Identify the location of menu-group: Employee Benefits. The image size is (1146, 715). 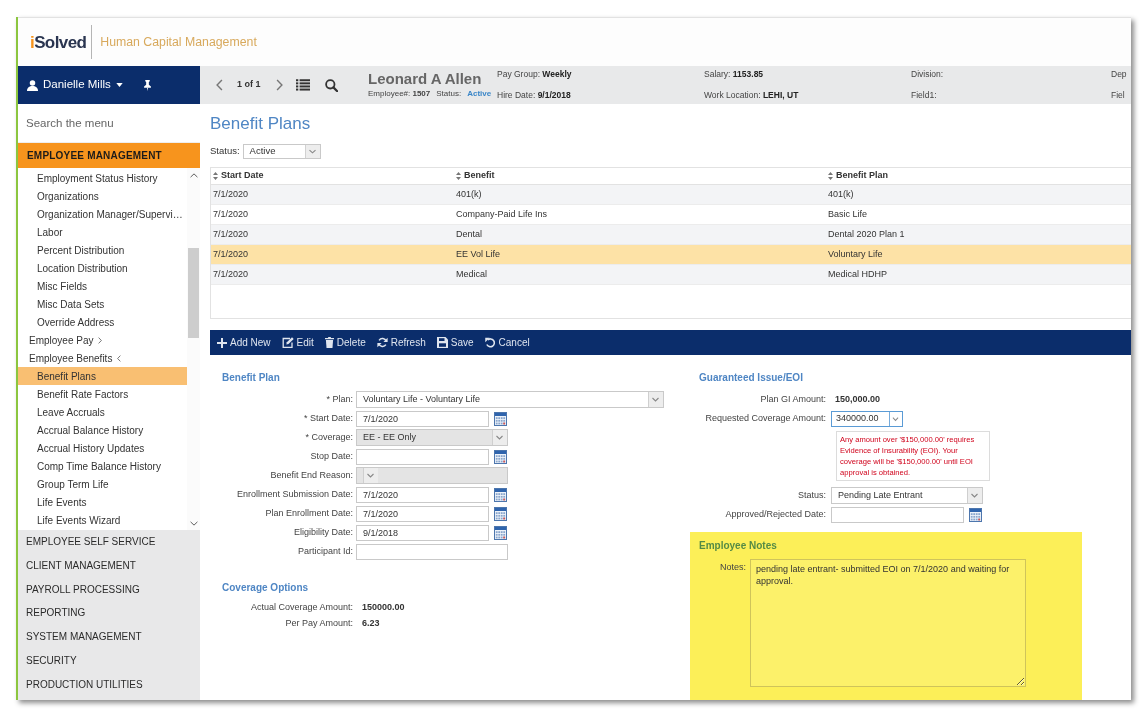
(102, 358).